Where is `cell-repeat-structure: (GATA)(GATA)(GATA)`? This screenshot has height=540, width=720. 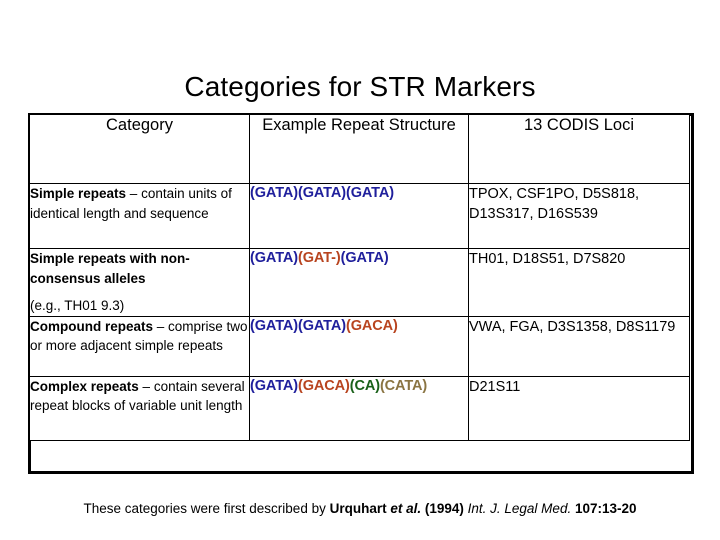
cell-repeat-structure: (GATA)(GATA)(GATA) is located at coordinates (359, 216).